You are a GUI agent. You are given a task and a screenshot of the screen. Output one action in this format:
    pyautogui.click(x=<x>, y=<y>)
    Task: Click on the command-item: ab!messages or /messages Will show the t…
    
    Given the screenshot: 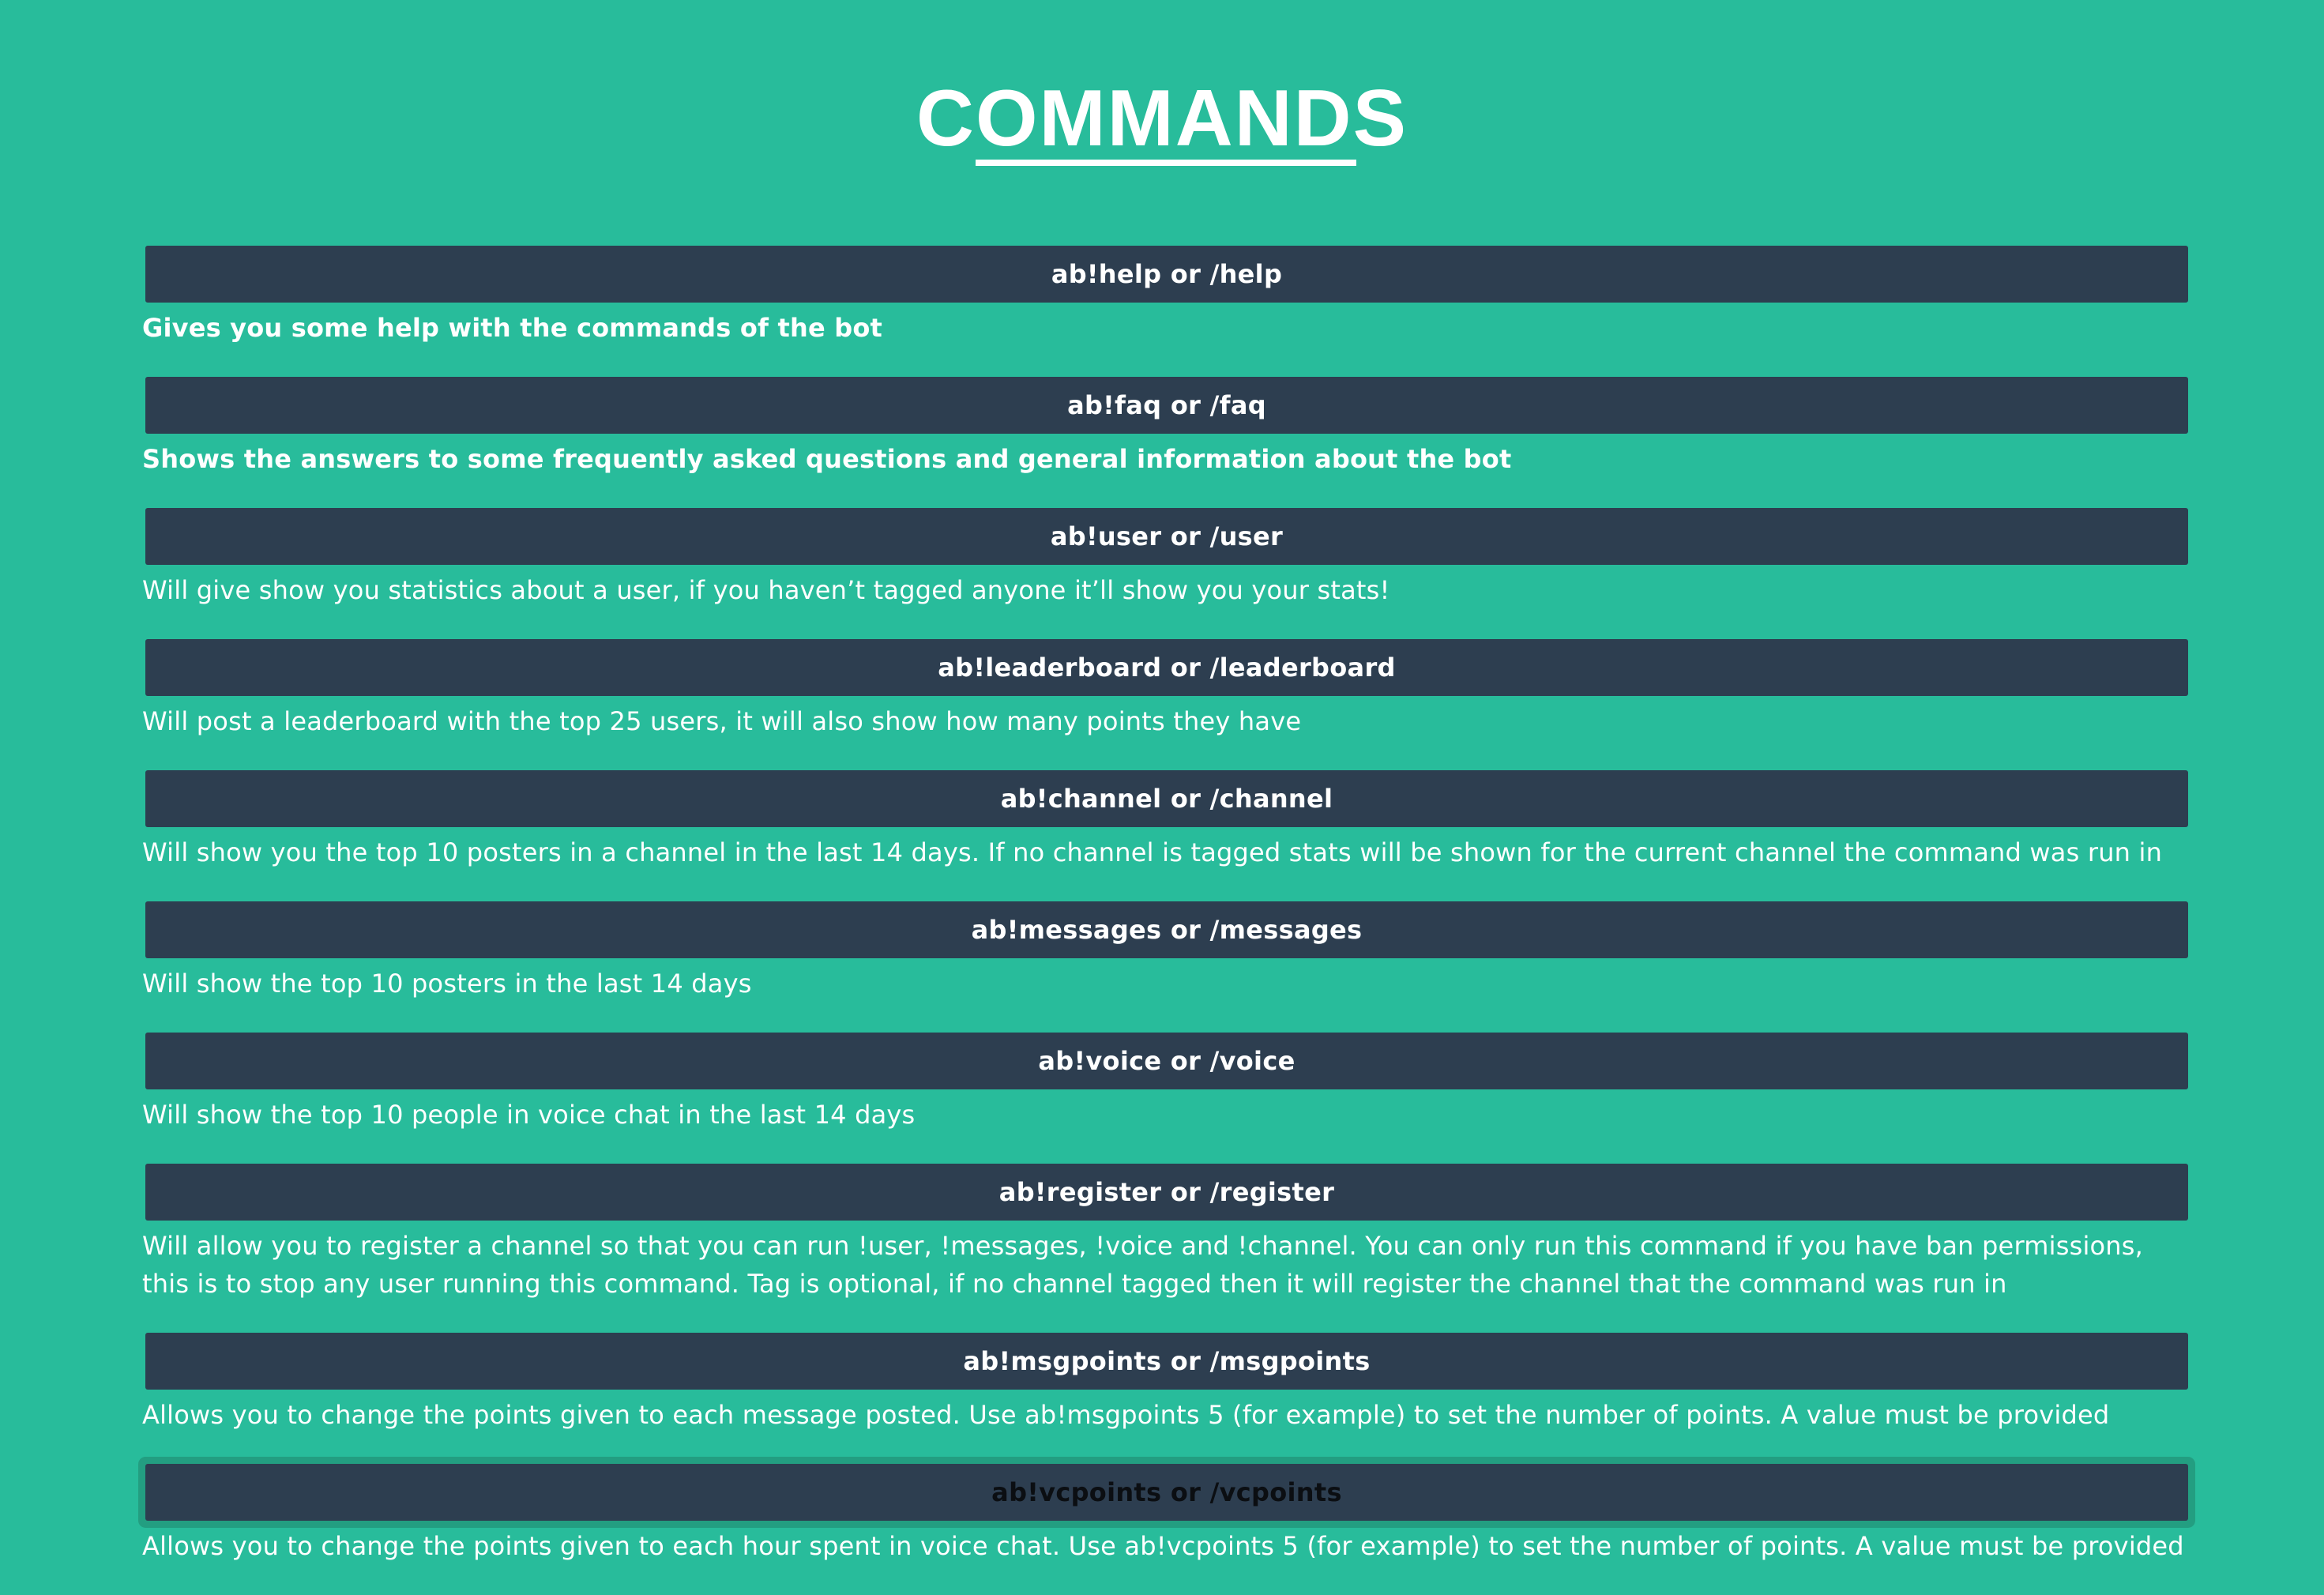 What is the action you would take?
    pyautogui.click(x=1165, y=952)
    